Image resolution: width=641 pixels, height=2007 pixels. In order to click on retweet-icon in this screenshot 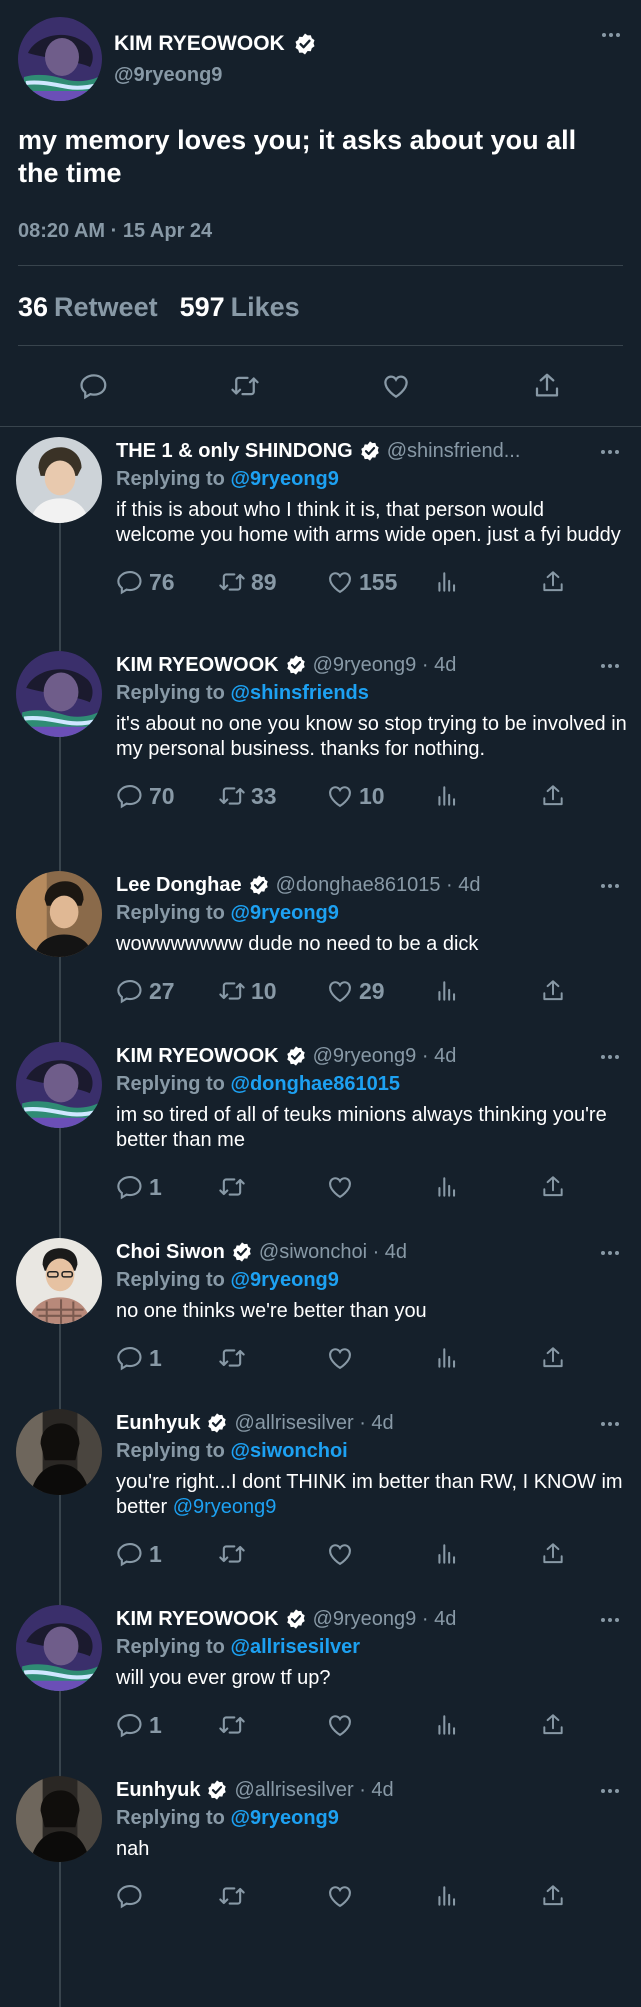, I will do `click(245, 386)`.